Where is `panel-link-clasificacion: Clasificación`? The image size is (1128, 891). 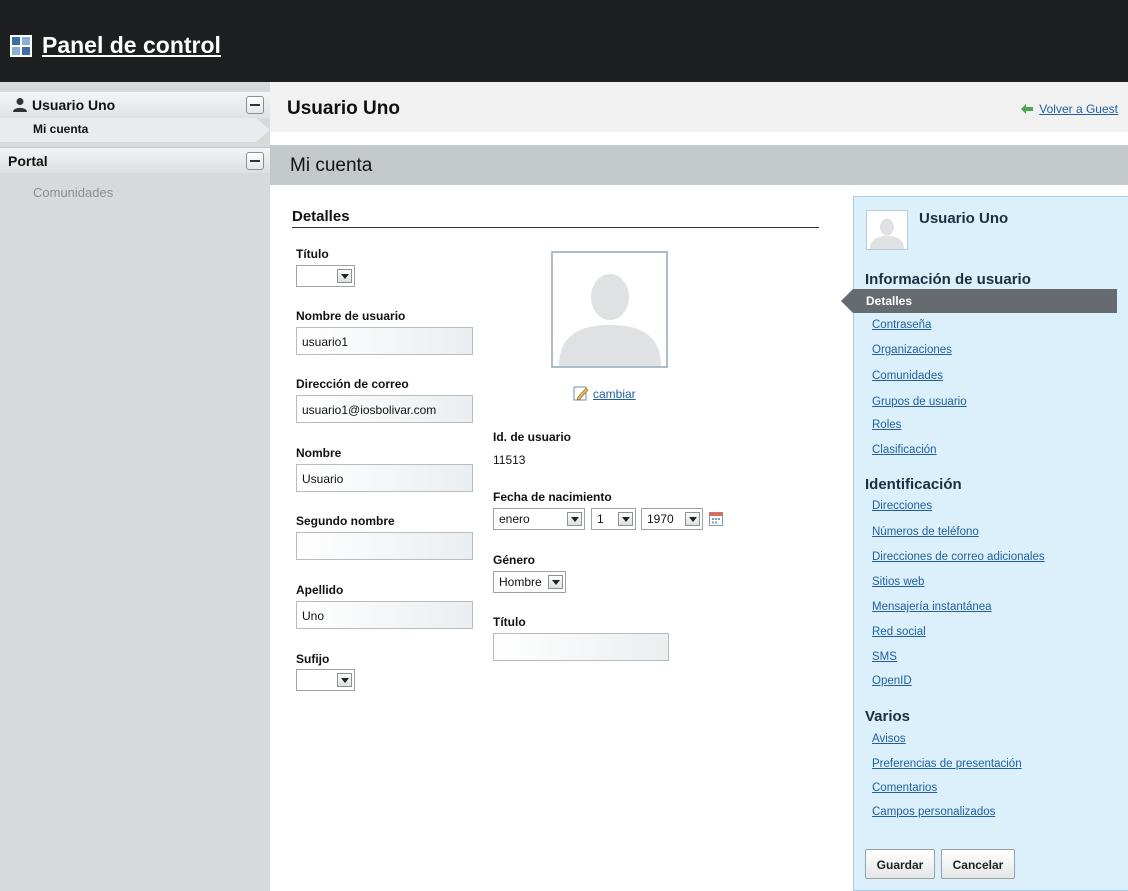
panel-link-clasificacion: Clasificación is located at coordinates (904, 450).